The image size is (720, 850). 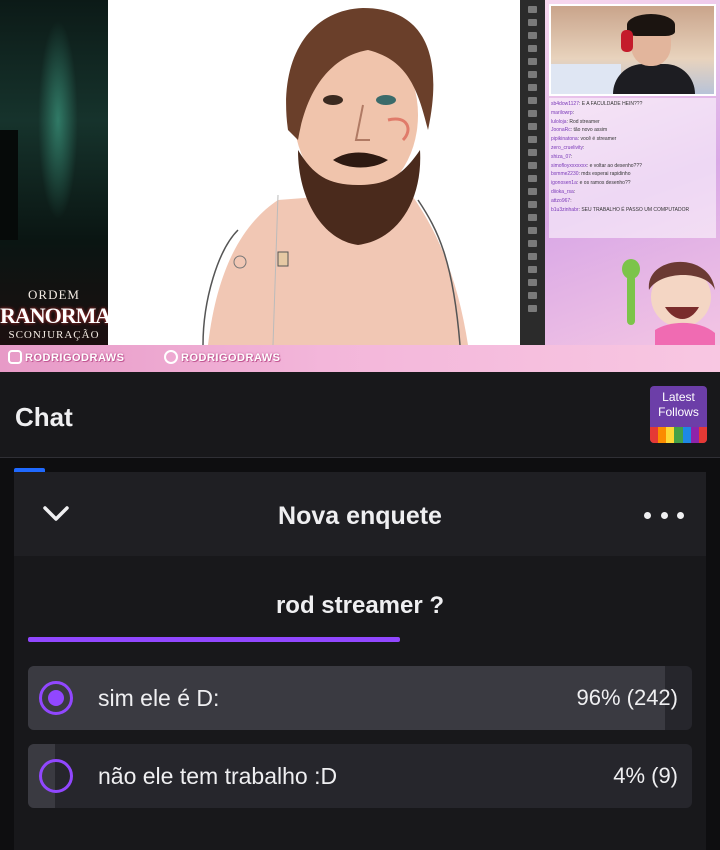 What do you see at coordinates (532, 172) in the screenshot?
I see `photoshop-toolbar` at bounding box center [532, 172].